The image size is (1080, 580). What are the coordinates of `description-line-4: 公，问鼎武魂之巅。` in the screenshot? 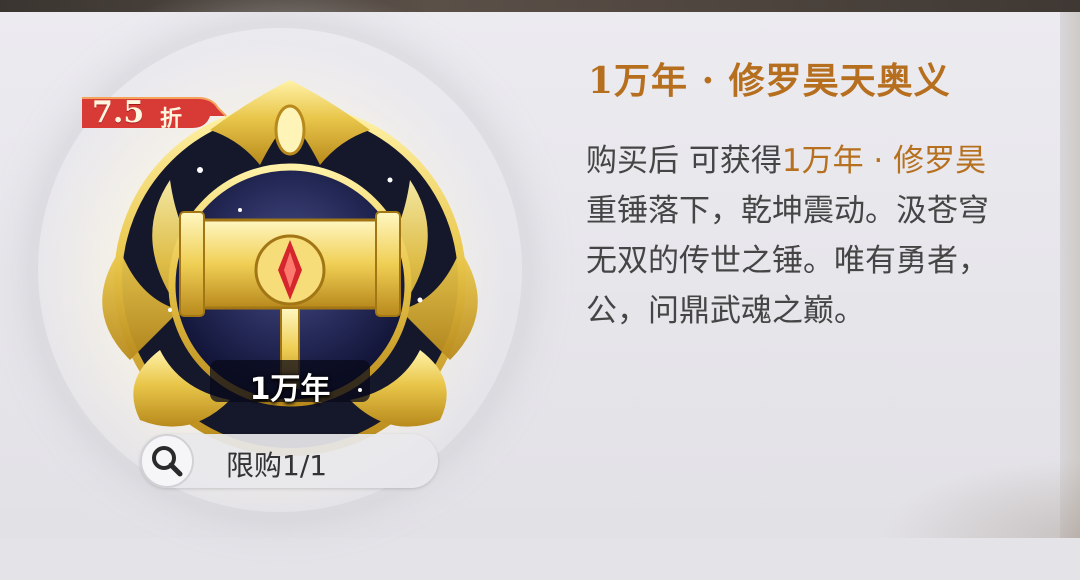 It's located at (725, 311).